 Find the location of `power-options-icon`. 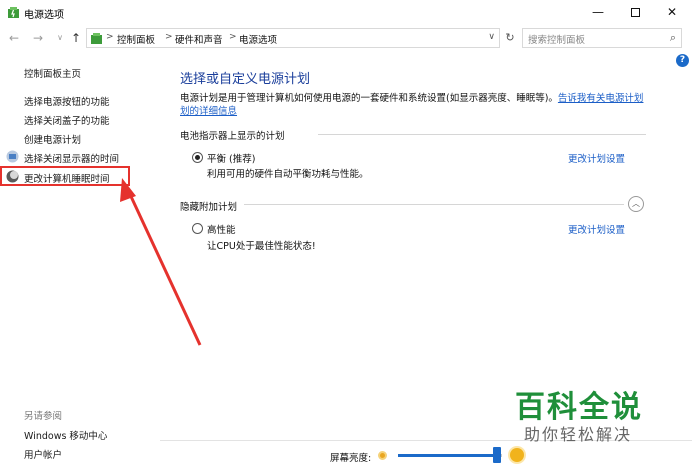

power-options-icon is located at coordinates (13, 12).